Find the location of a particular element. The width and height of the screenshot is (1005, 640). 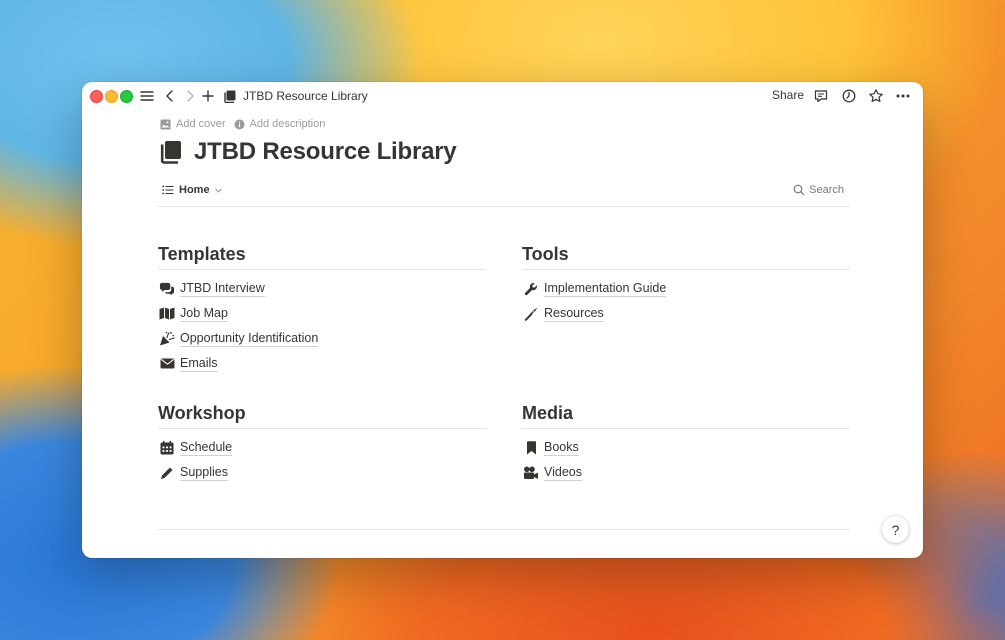

map-icon is located at coordinates (167, 314).